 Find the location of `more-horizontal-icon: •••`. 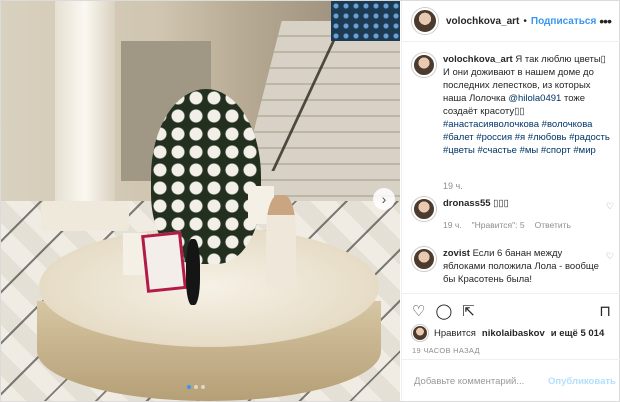

more-horizontal-icon: ••• is located at coordinates (605, 21).